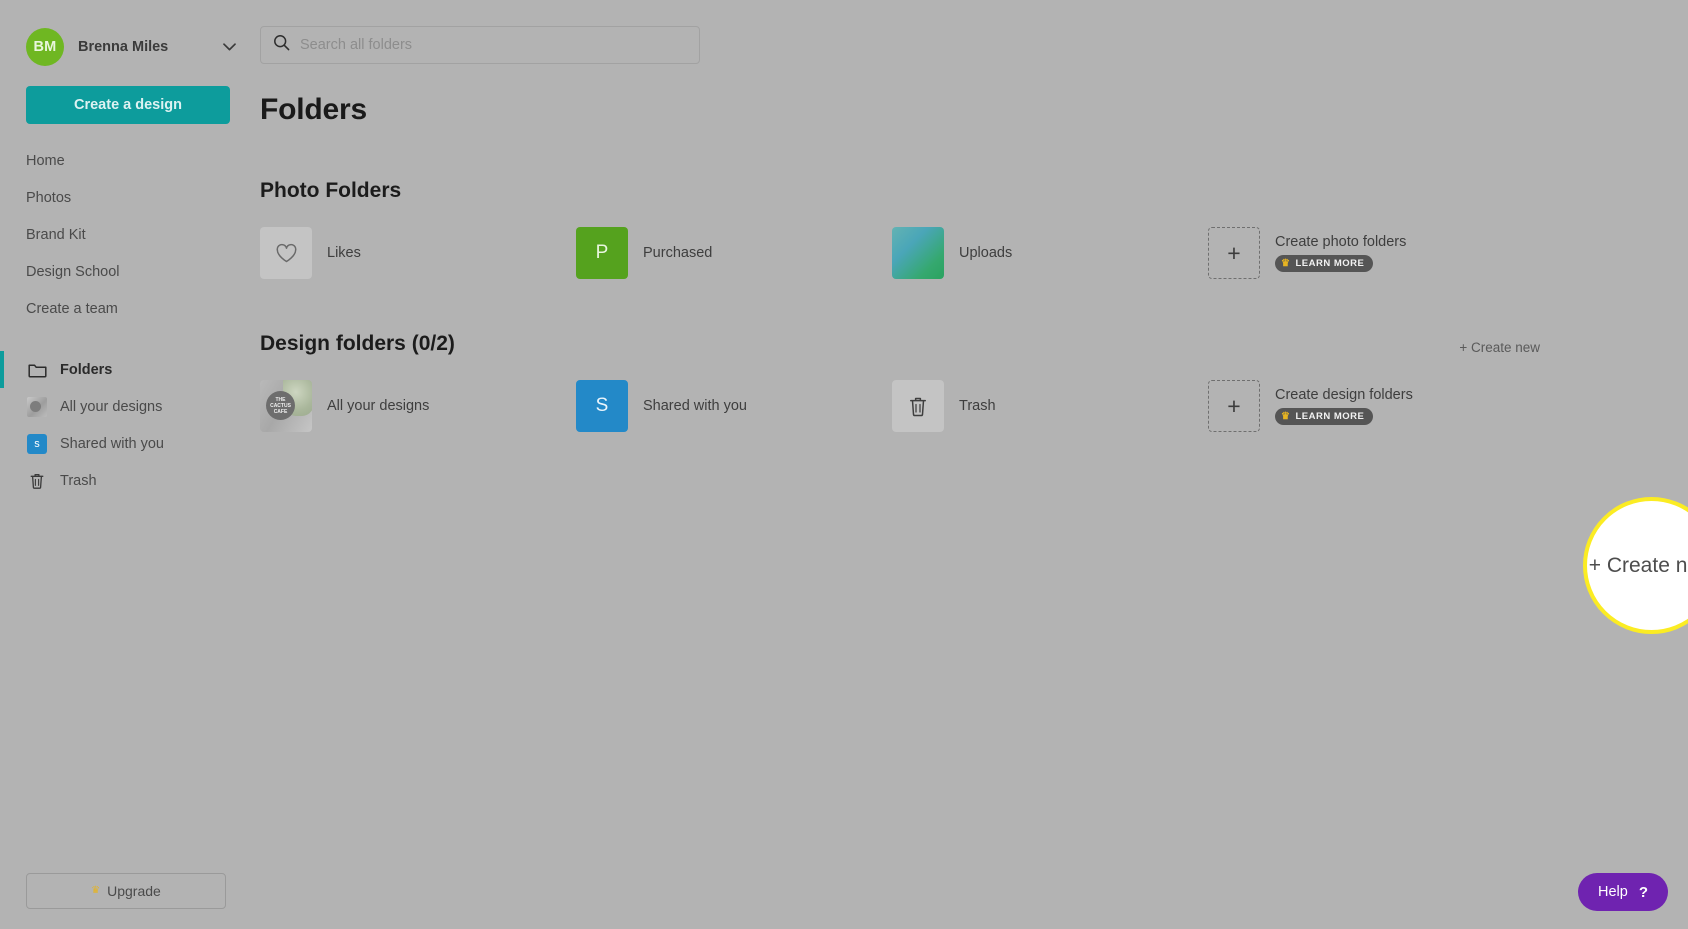  What do you see at coordinates (86, 369) in the screenshot?
I see `sidebar-item-label: Folders` at bounding box center [86, 369].